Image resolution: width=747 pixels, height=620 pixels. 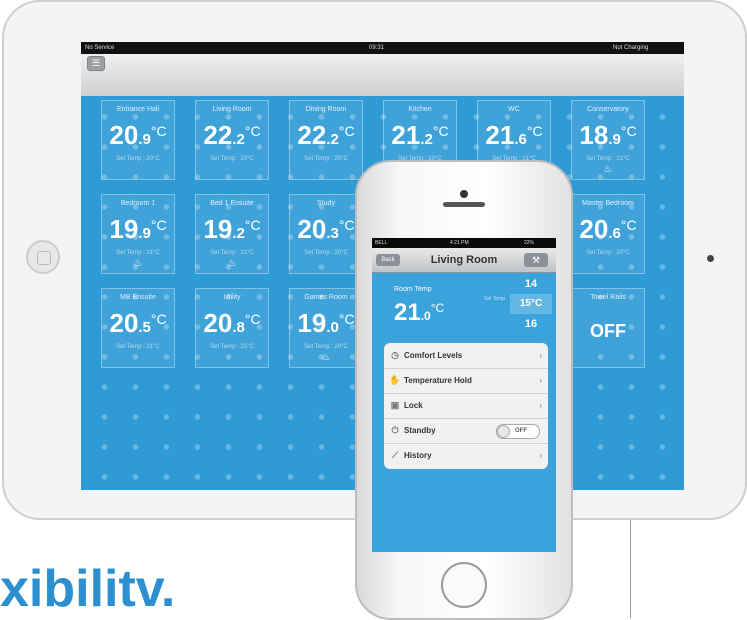 What do you see at coordinates (459, 243) in the screenshot?
I see `iphone-time: 4:21 PM` at bounding box center [459, 243].